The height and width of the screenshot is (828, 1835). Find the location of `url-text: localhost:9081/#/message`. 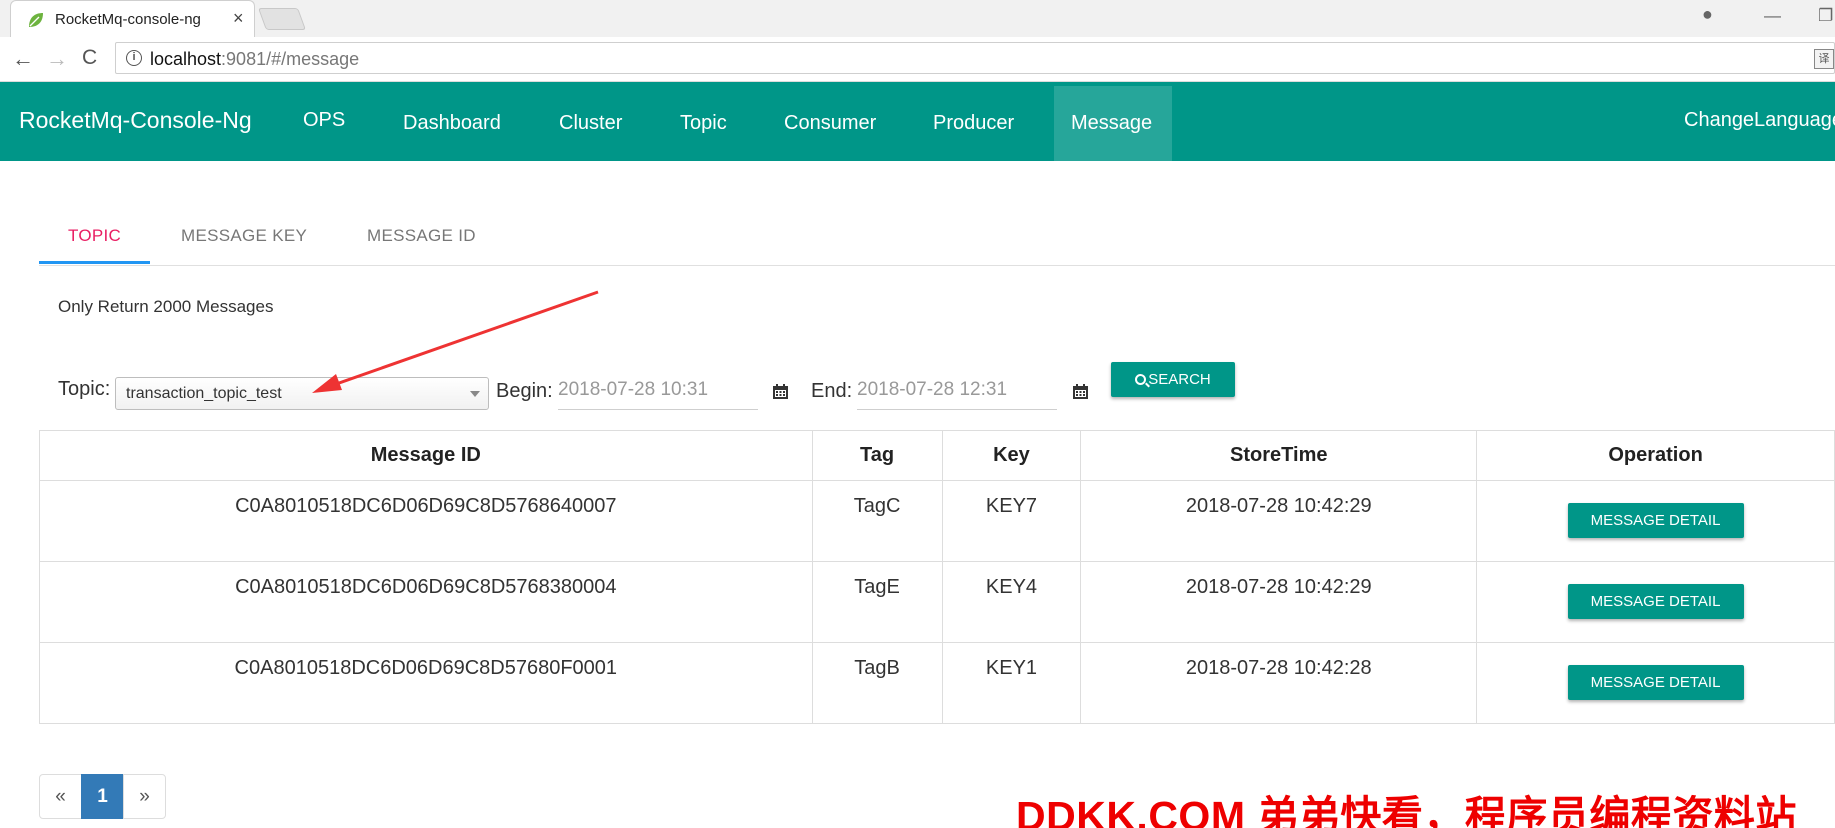

url-text: localhost:9081/#/message is located at coordinates (255, 59).